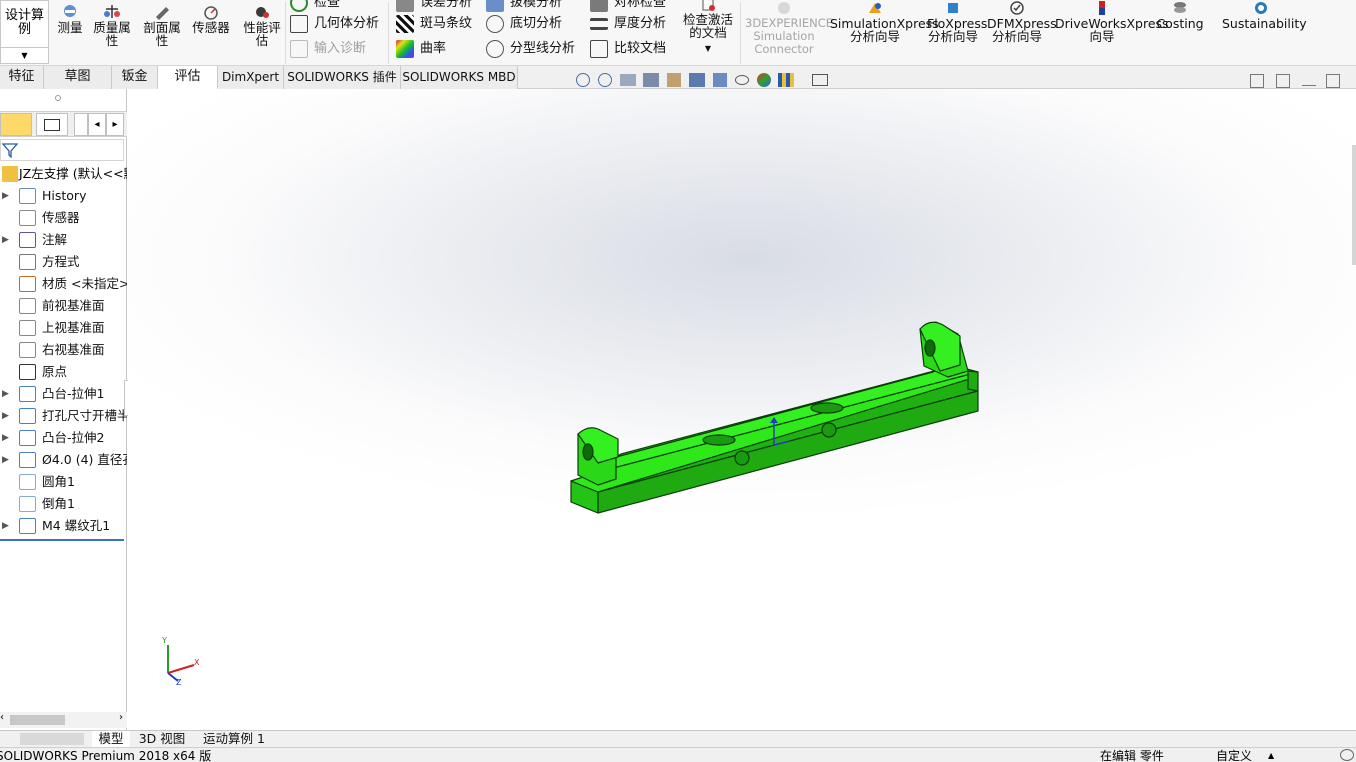  Describe the element at coordinates (697, 79) in the screenshot. I see `view-orientation-icon` at that location.